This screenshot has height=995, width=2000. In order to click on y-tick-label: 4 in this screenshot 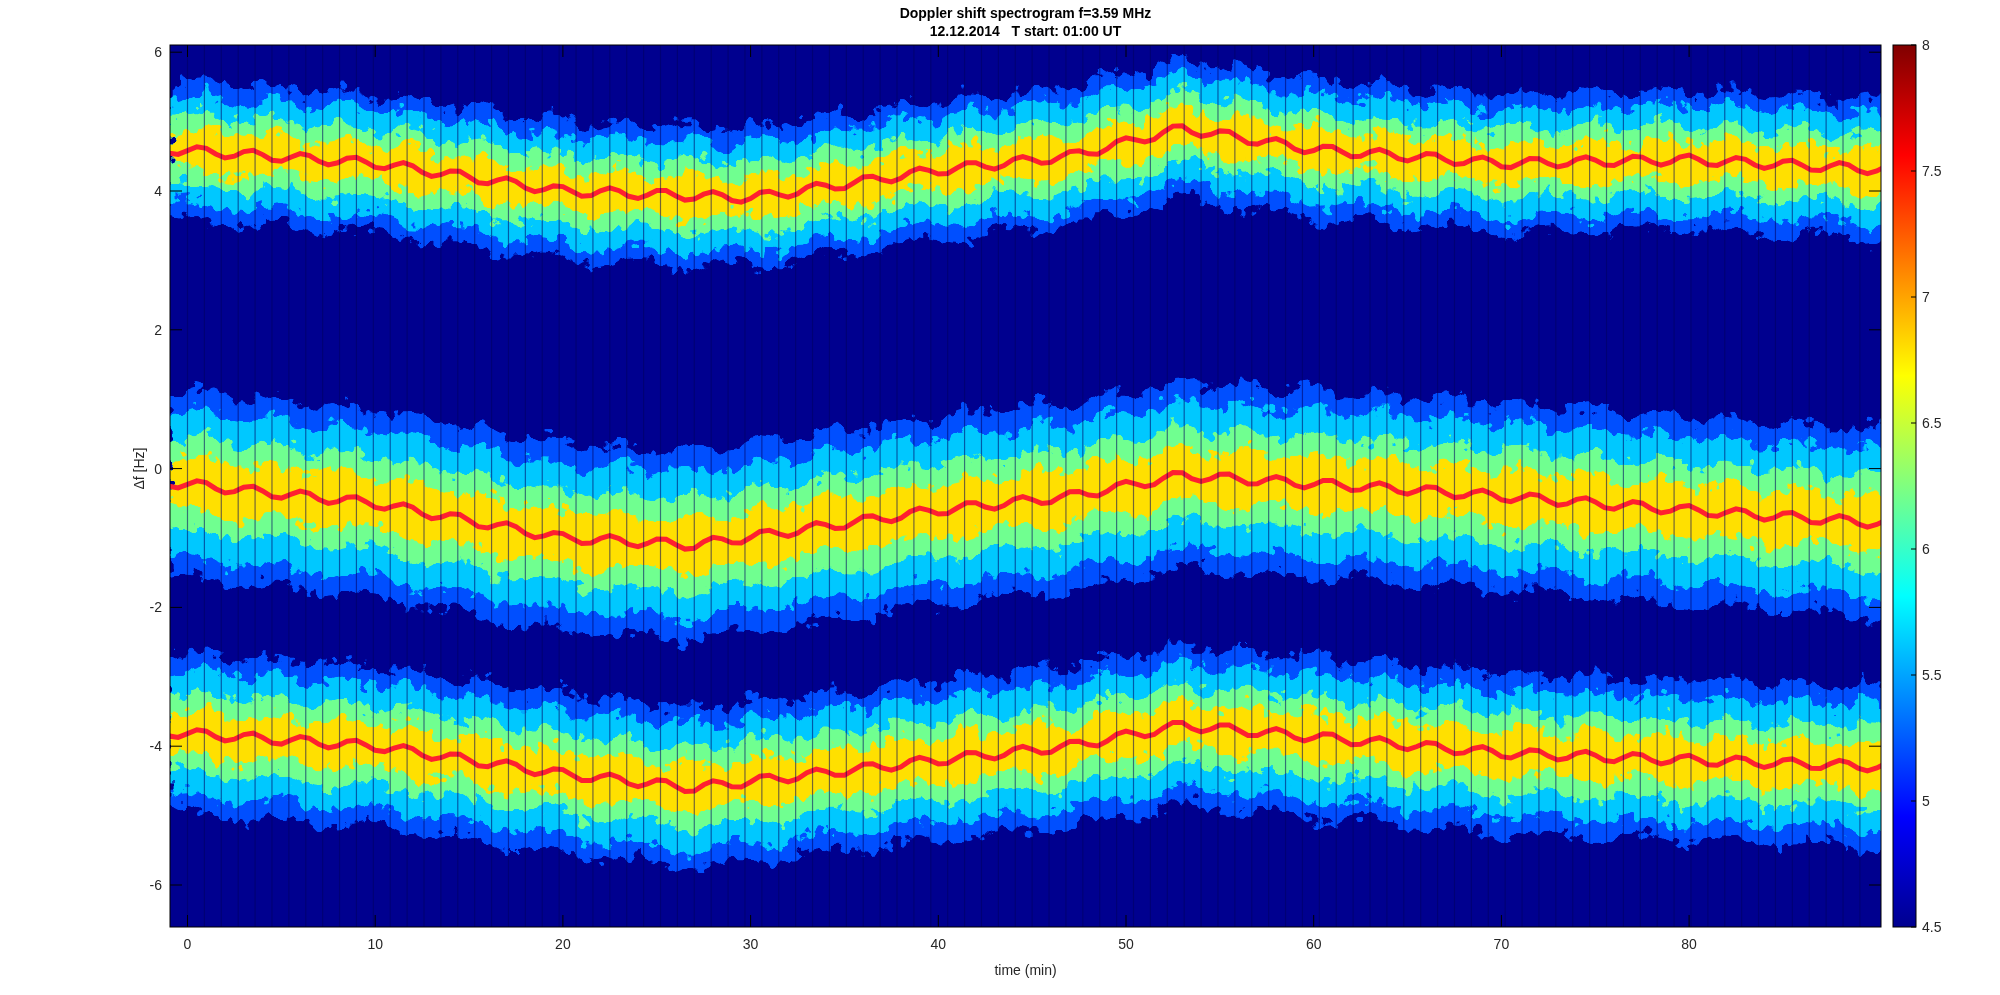, I will do `click(158, 191)`.